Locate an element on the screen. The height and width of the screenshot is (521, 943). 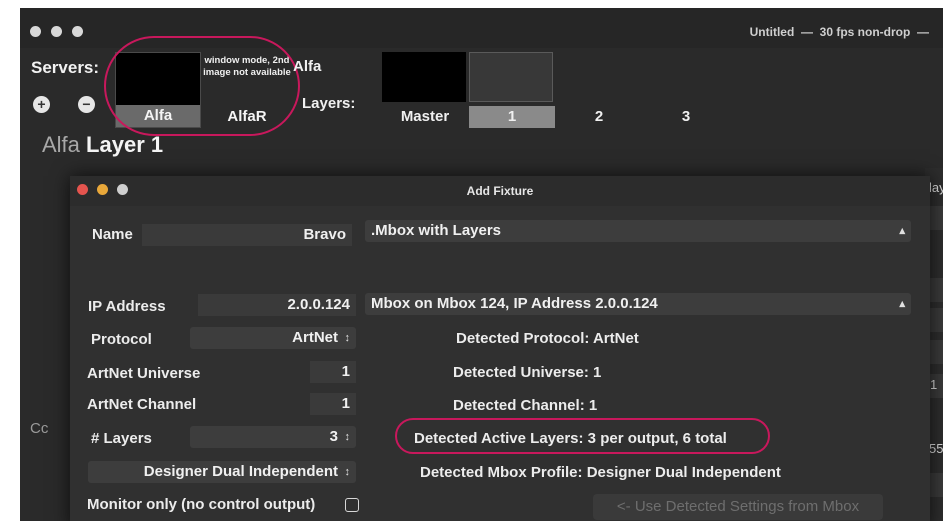
layer-tab-label: 2 is located at coordinates (599, 116).